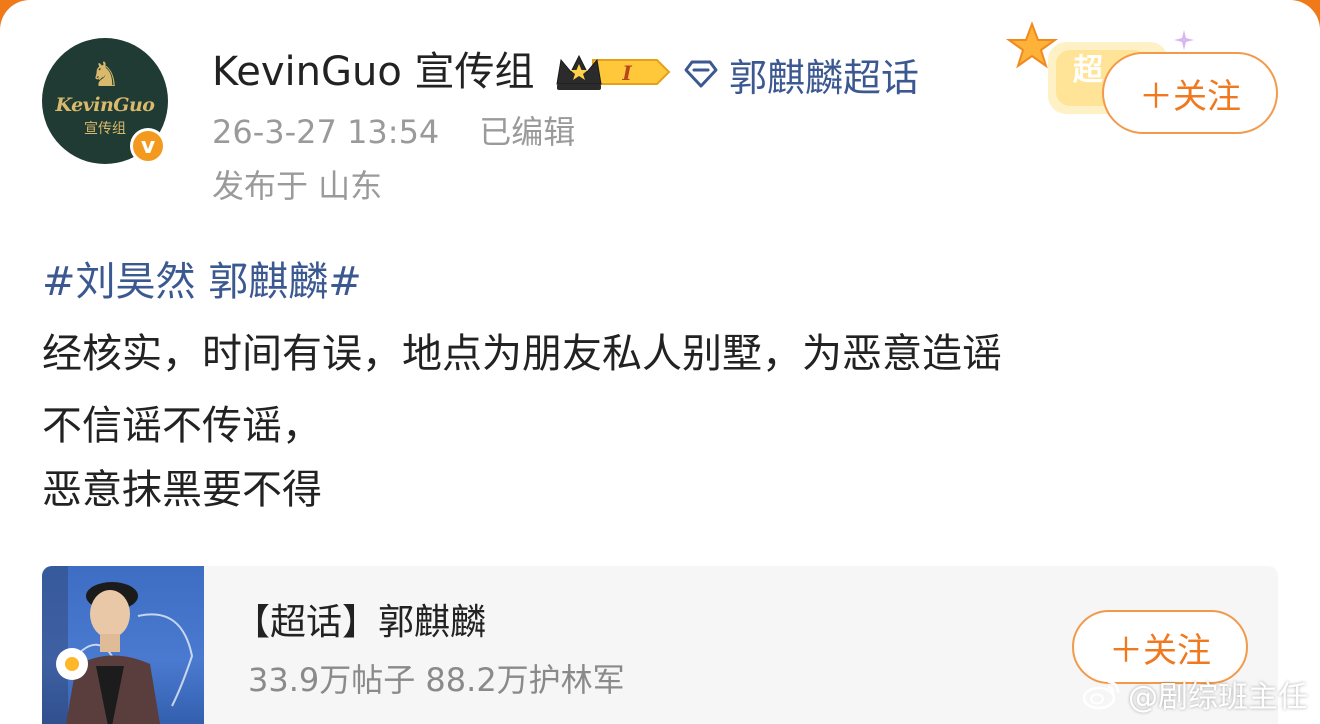  I want to click on follow-button: ＋关注, so click(1190, 93).